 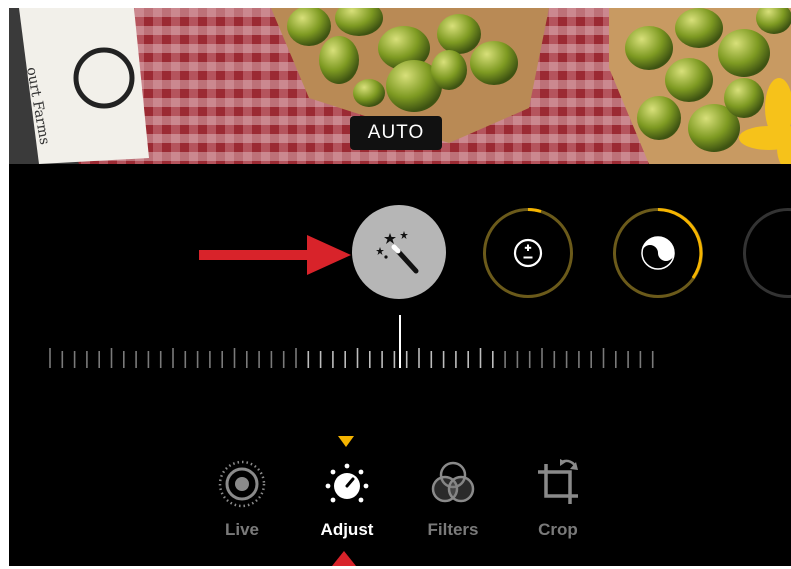 What do you see at coordinates (453, 482) in the screenshot?
I see `filters-icon` at bounding box center [453, 482].